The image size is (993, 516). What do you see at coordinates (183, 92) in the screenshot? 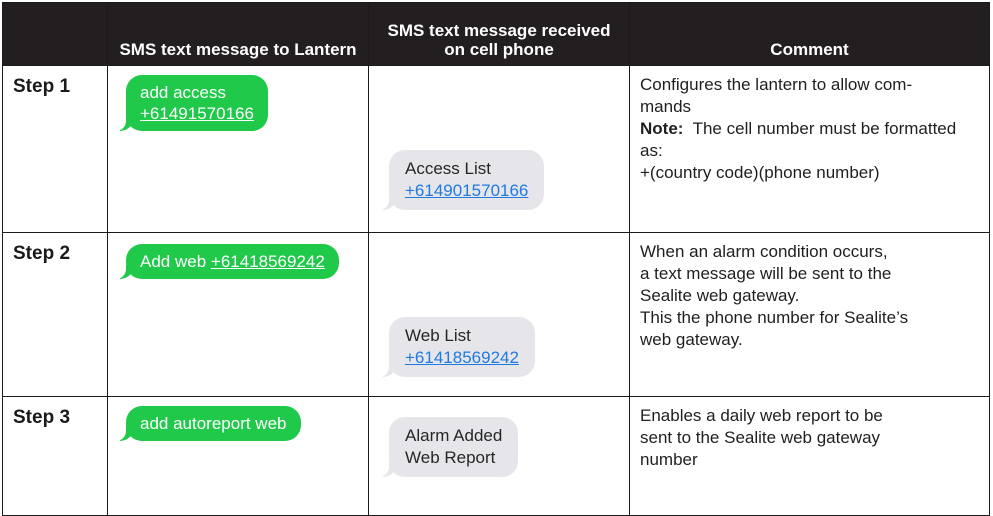
I see `sent-message-text: add access` at bounding box center [183, 92].